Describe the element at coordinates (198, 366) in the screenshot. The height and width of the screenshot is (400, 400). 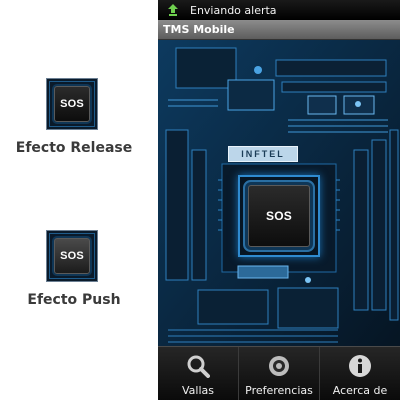
I see `magnifier-icon` at that location.